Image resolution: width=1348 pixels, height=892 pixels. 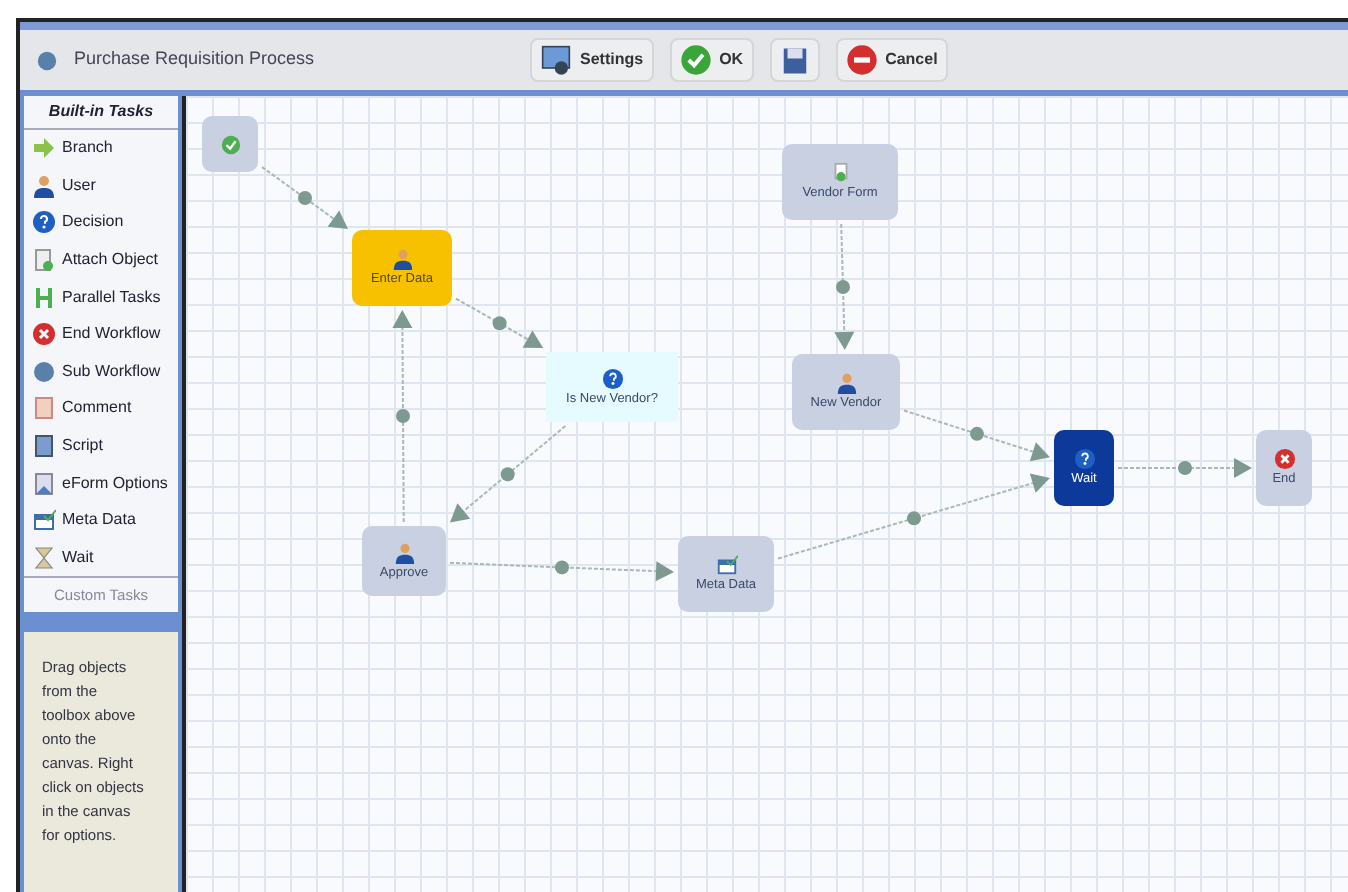 I want to click on toolbox-item: Wait, so click(x=101, y=558).